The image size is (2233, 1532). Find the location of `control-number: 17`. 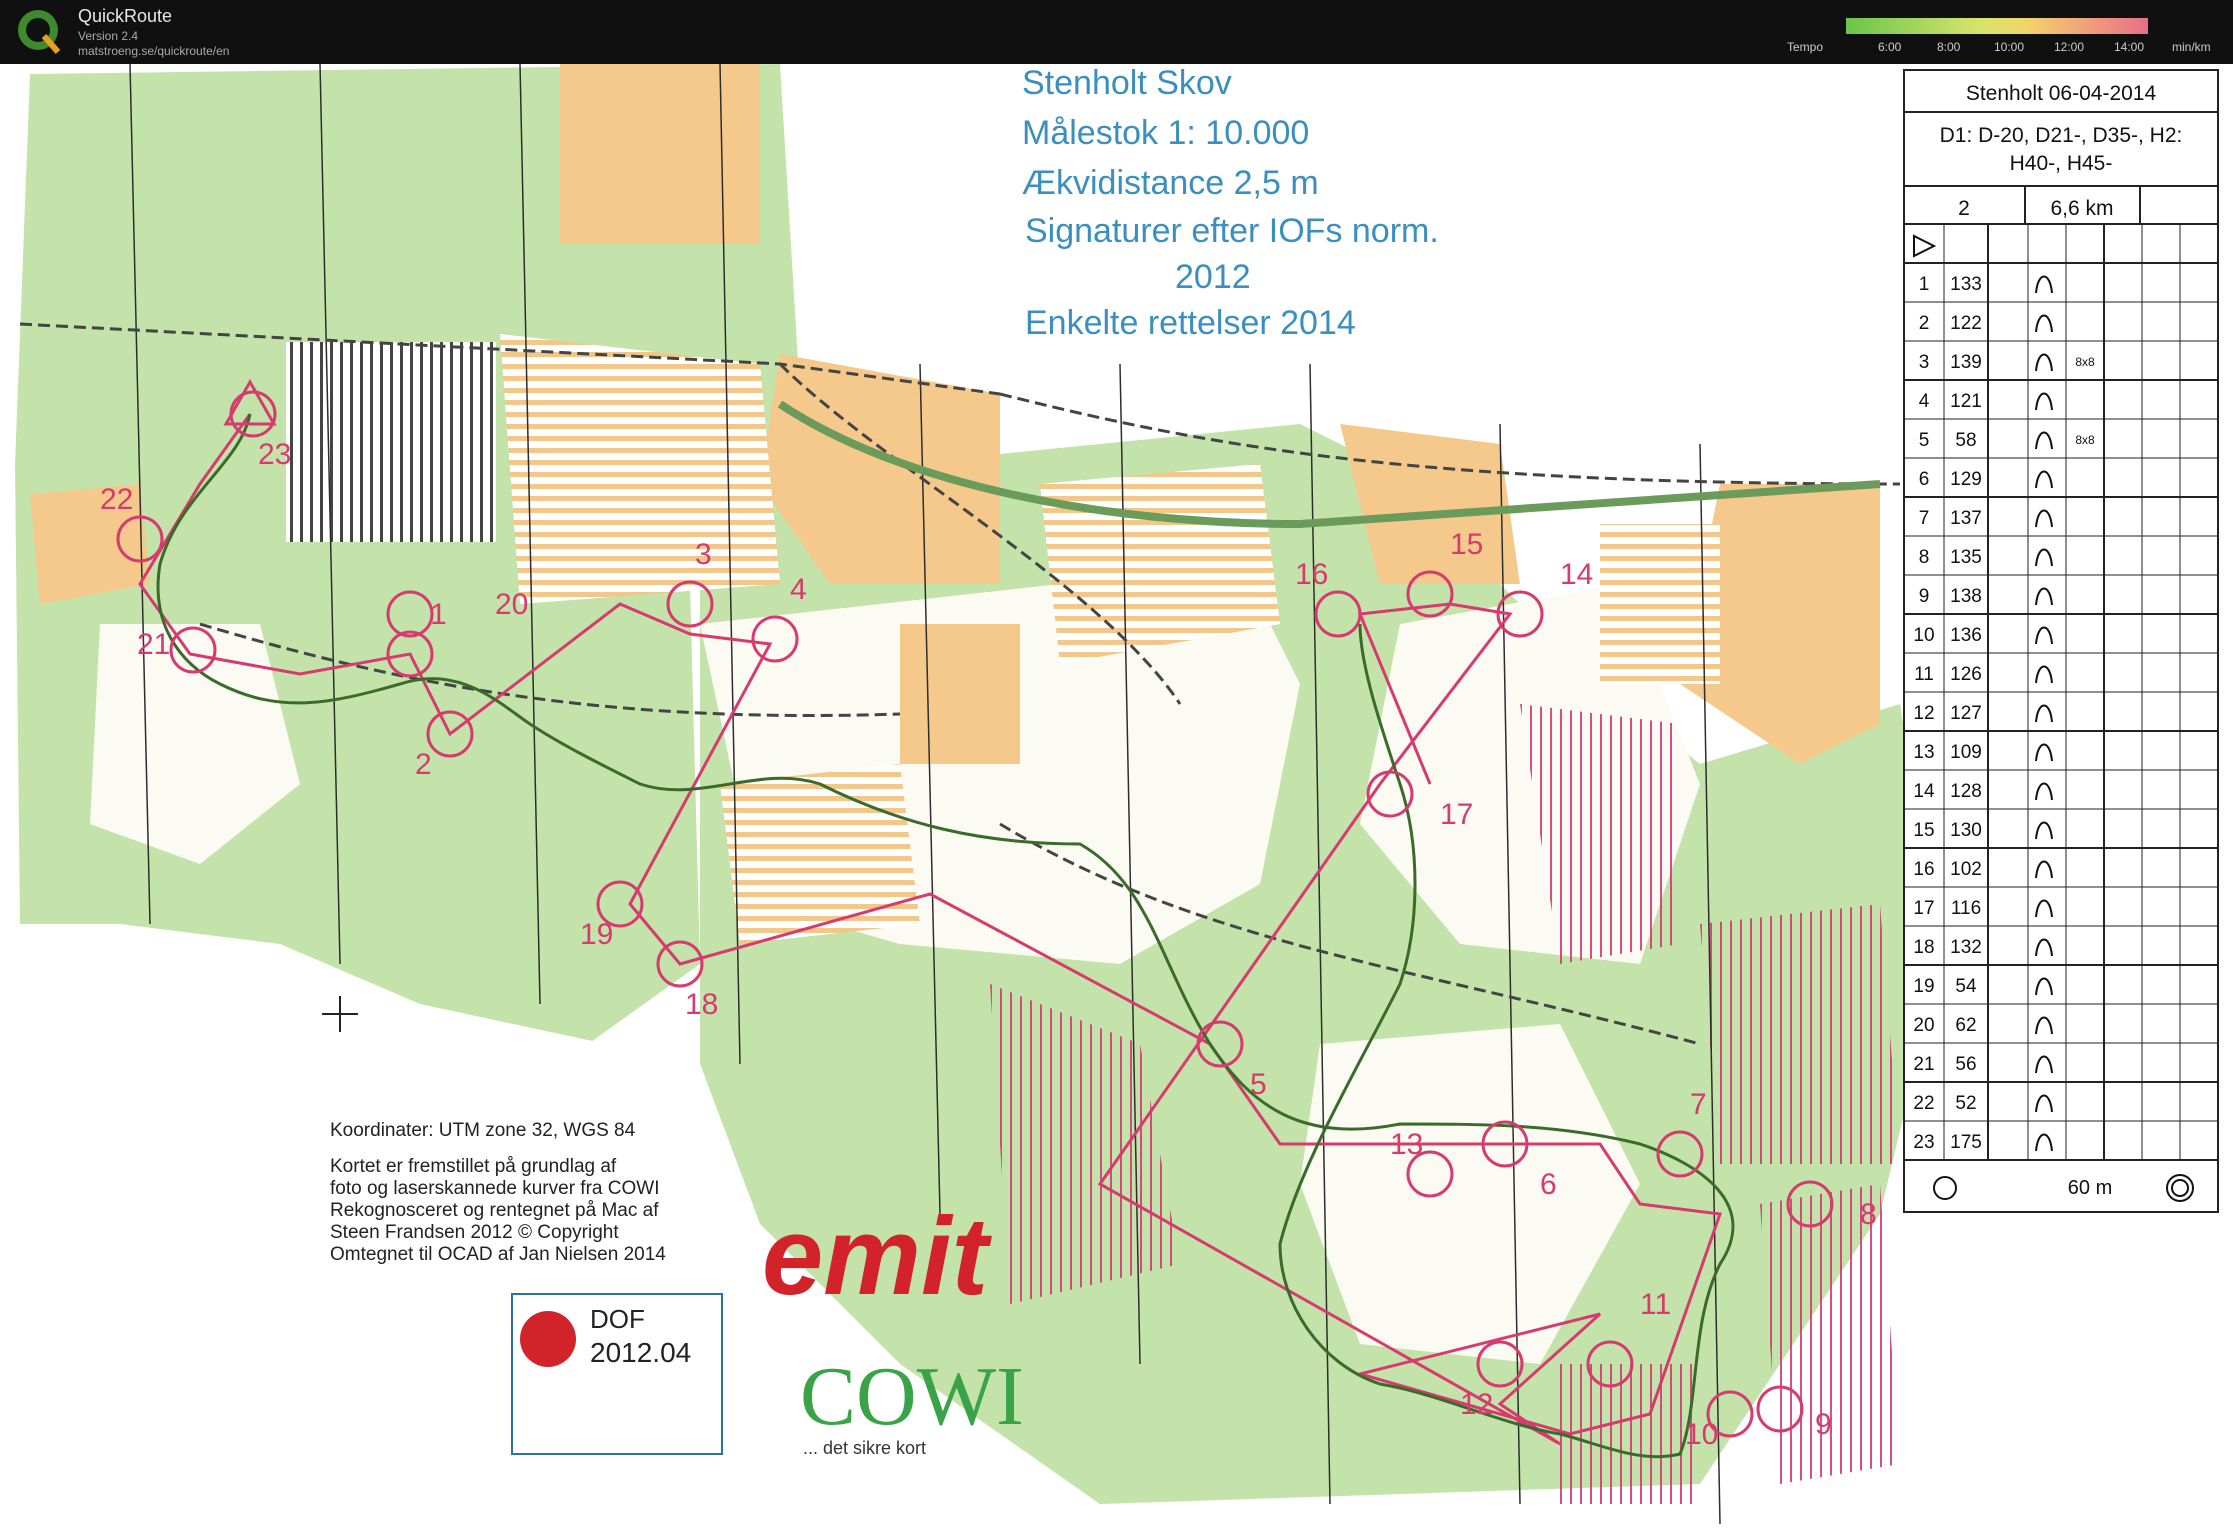

control-number: 17 is located at coordinates (1456, 814).